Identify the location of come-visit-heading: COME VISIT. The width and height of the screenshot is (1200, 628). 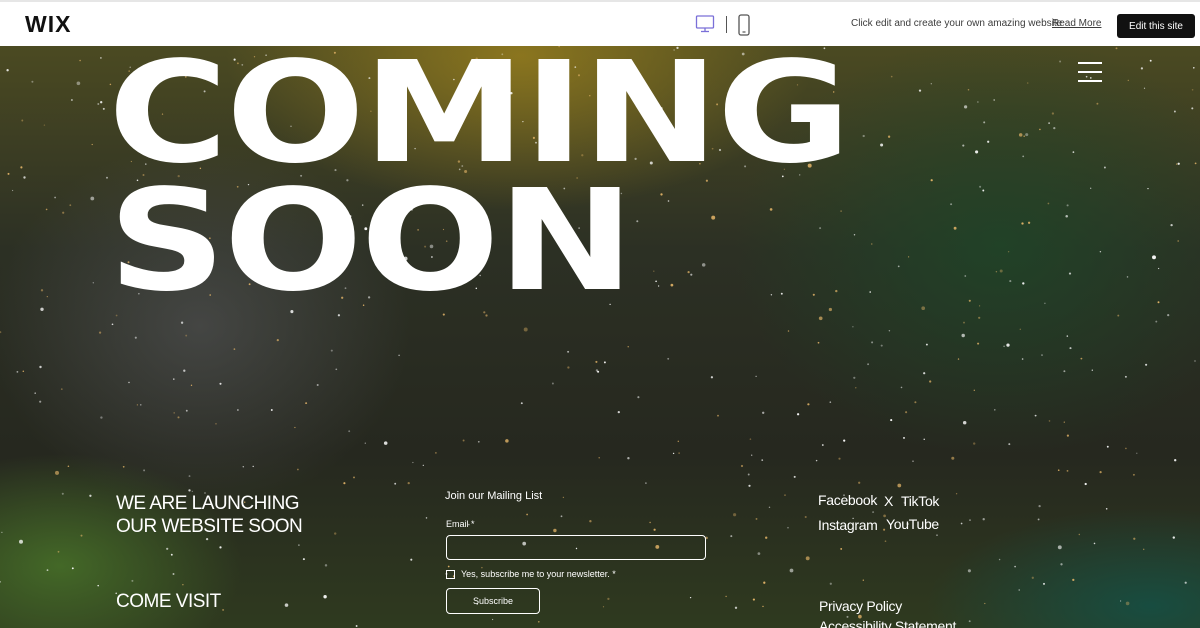
(168, 601).